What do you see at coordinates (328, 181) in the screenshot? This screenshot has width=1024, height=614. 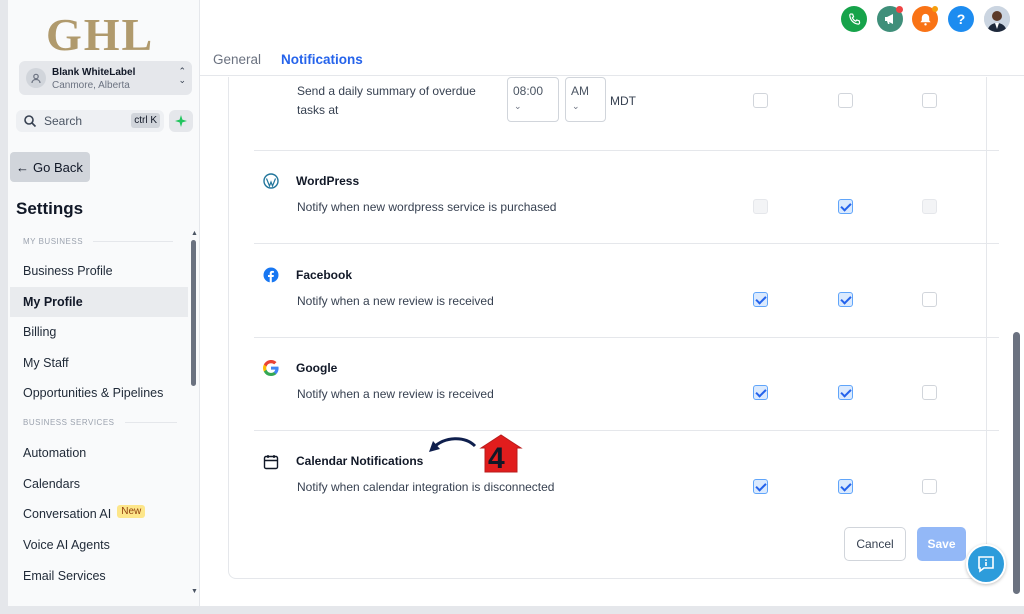 I see `row-title: WordPress` at bounding box center [328, 181].